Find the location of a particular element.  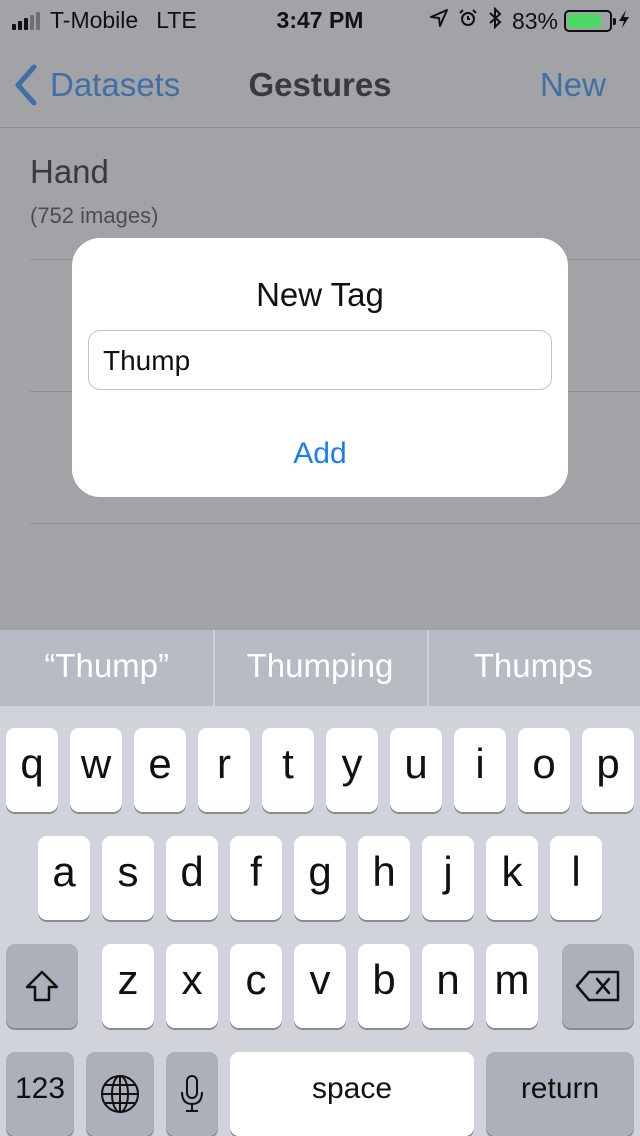

key-y: y is located at coordinates (352, 770).